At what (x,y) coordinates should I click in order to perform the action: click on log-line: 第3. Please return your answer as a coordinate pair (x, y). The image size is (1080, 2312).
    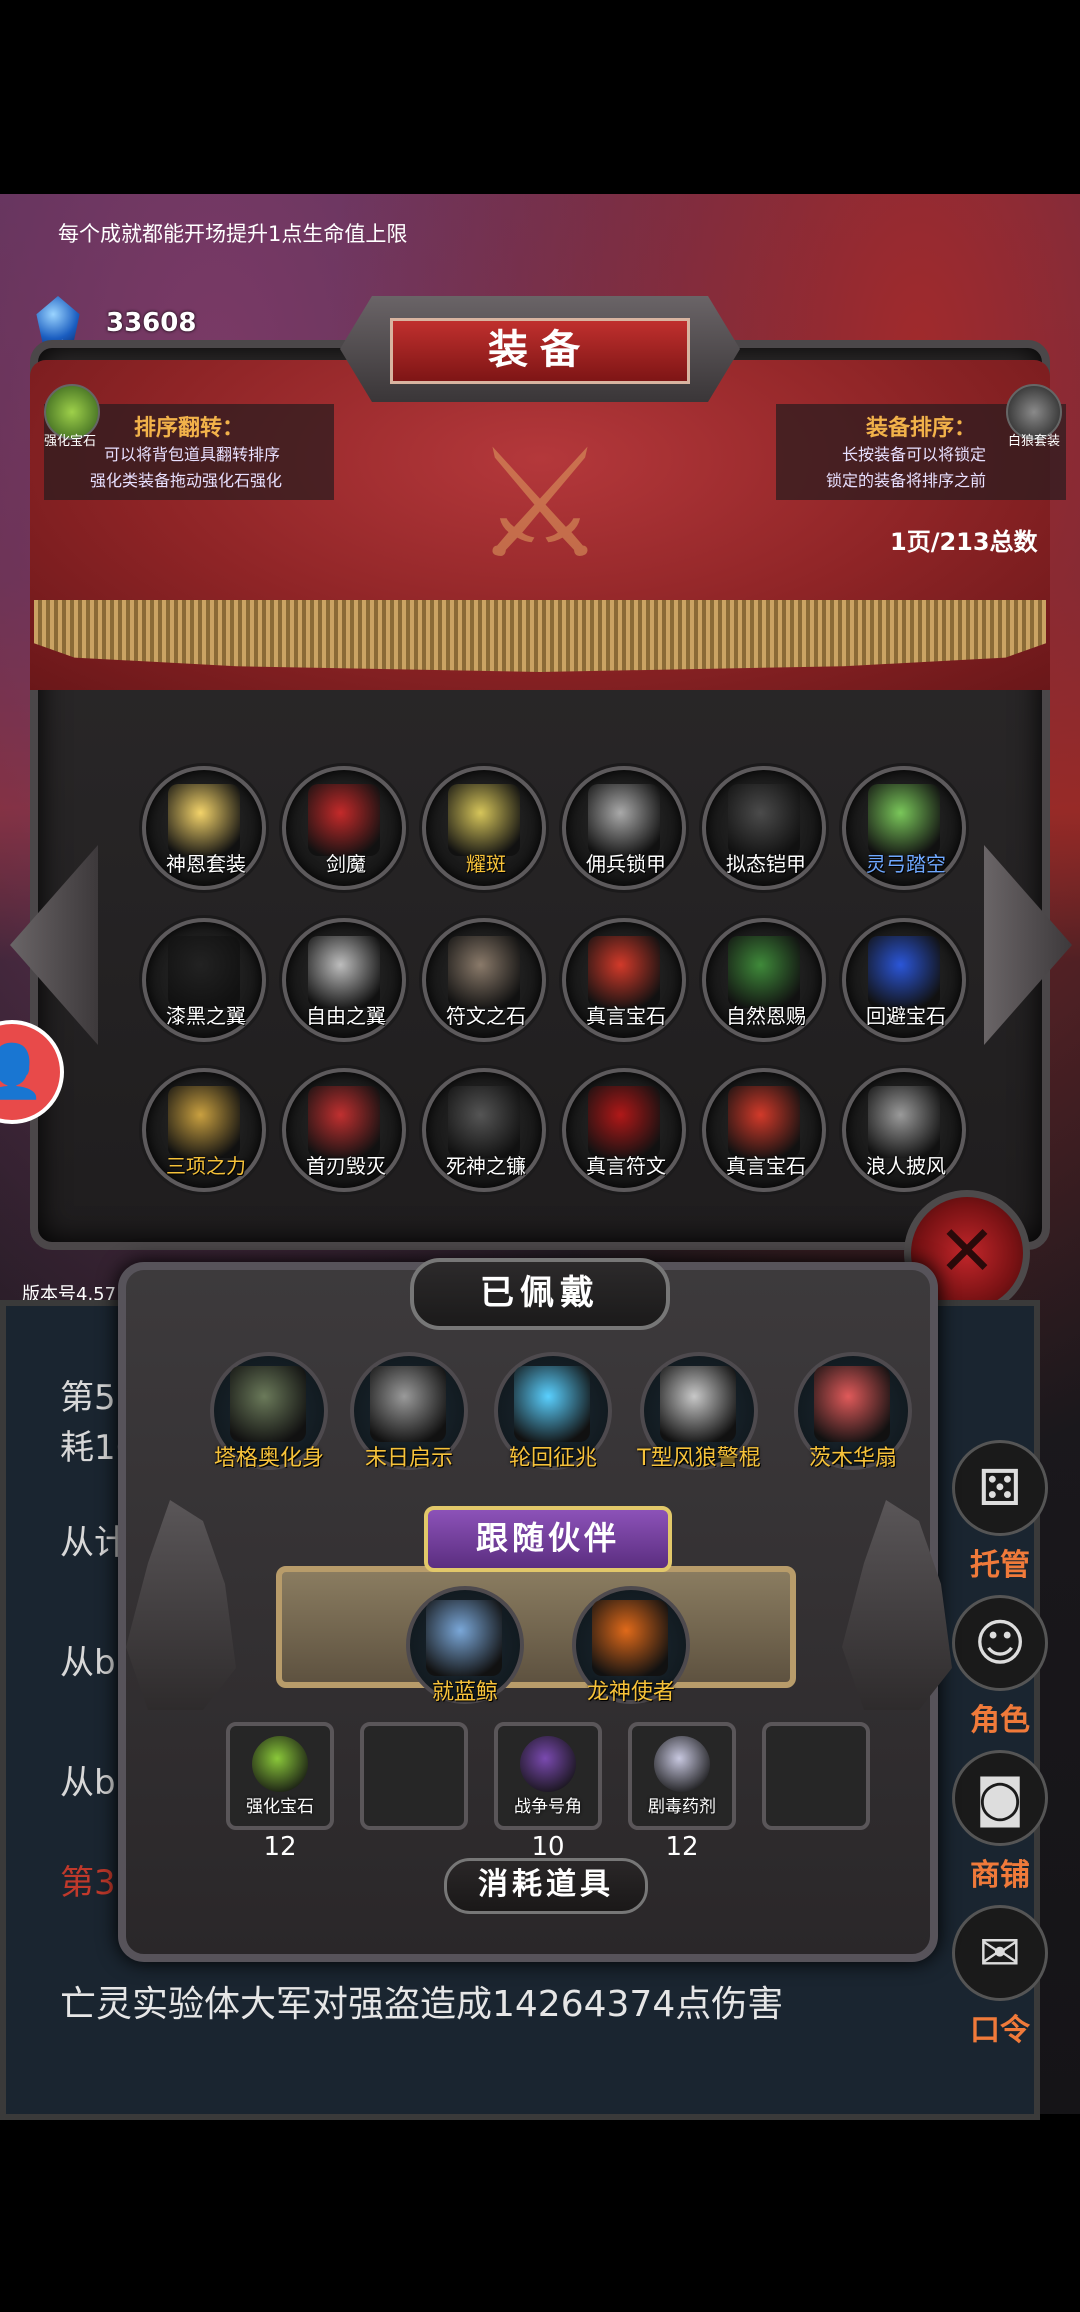
    Looking at the image, I should click on (88, 1883).